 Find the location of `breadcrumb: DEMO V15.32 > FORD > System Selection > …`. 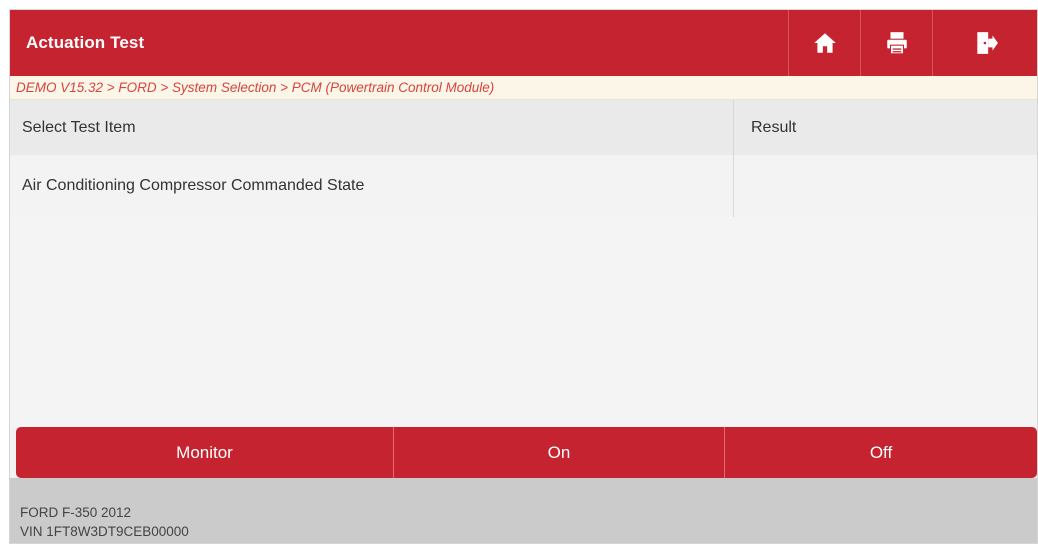

breadcrumb: DEMO V15.32 > FORD > System Selection > … is located at coordinates (523, 88).